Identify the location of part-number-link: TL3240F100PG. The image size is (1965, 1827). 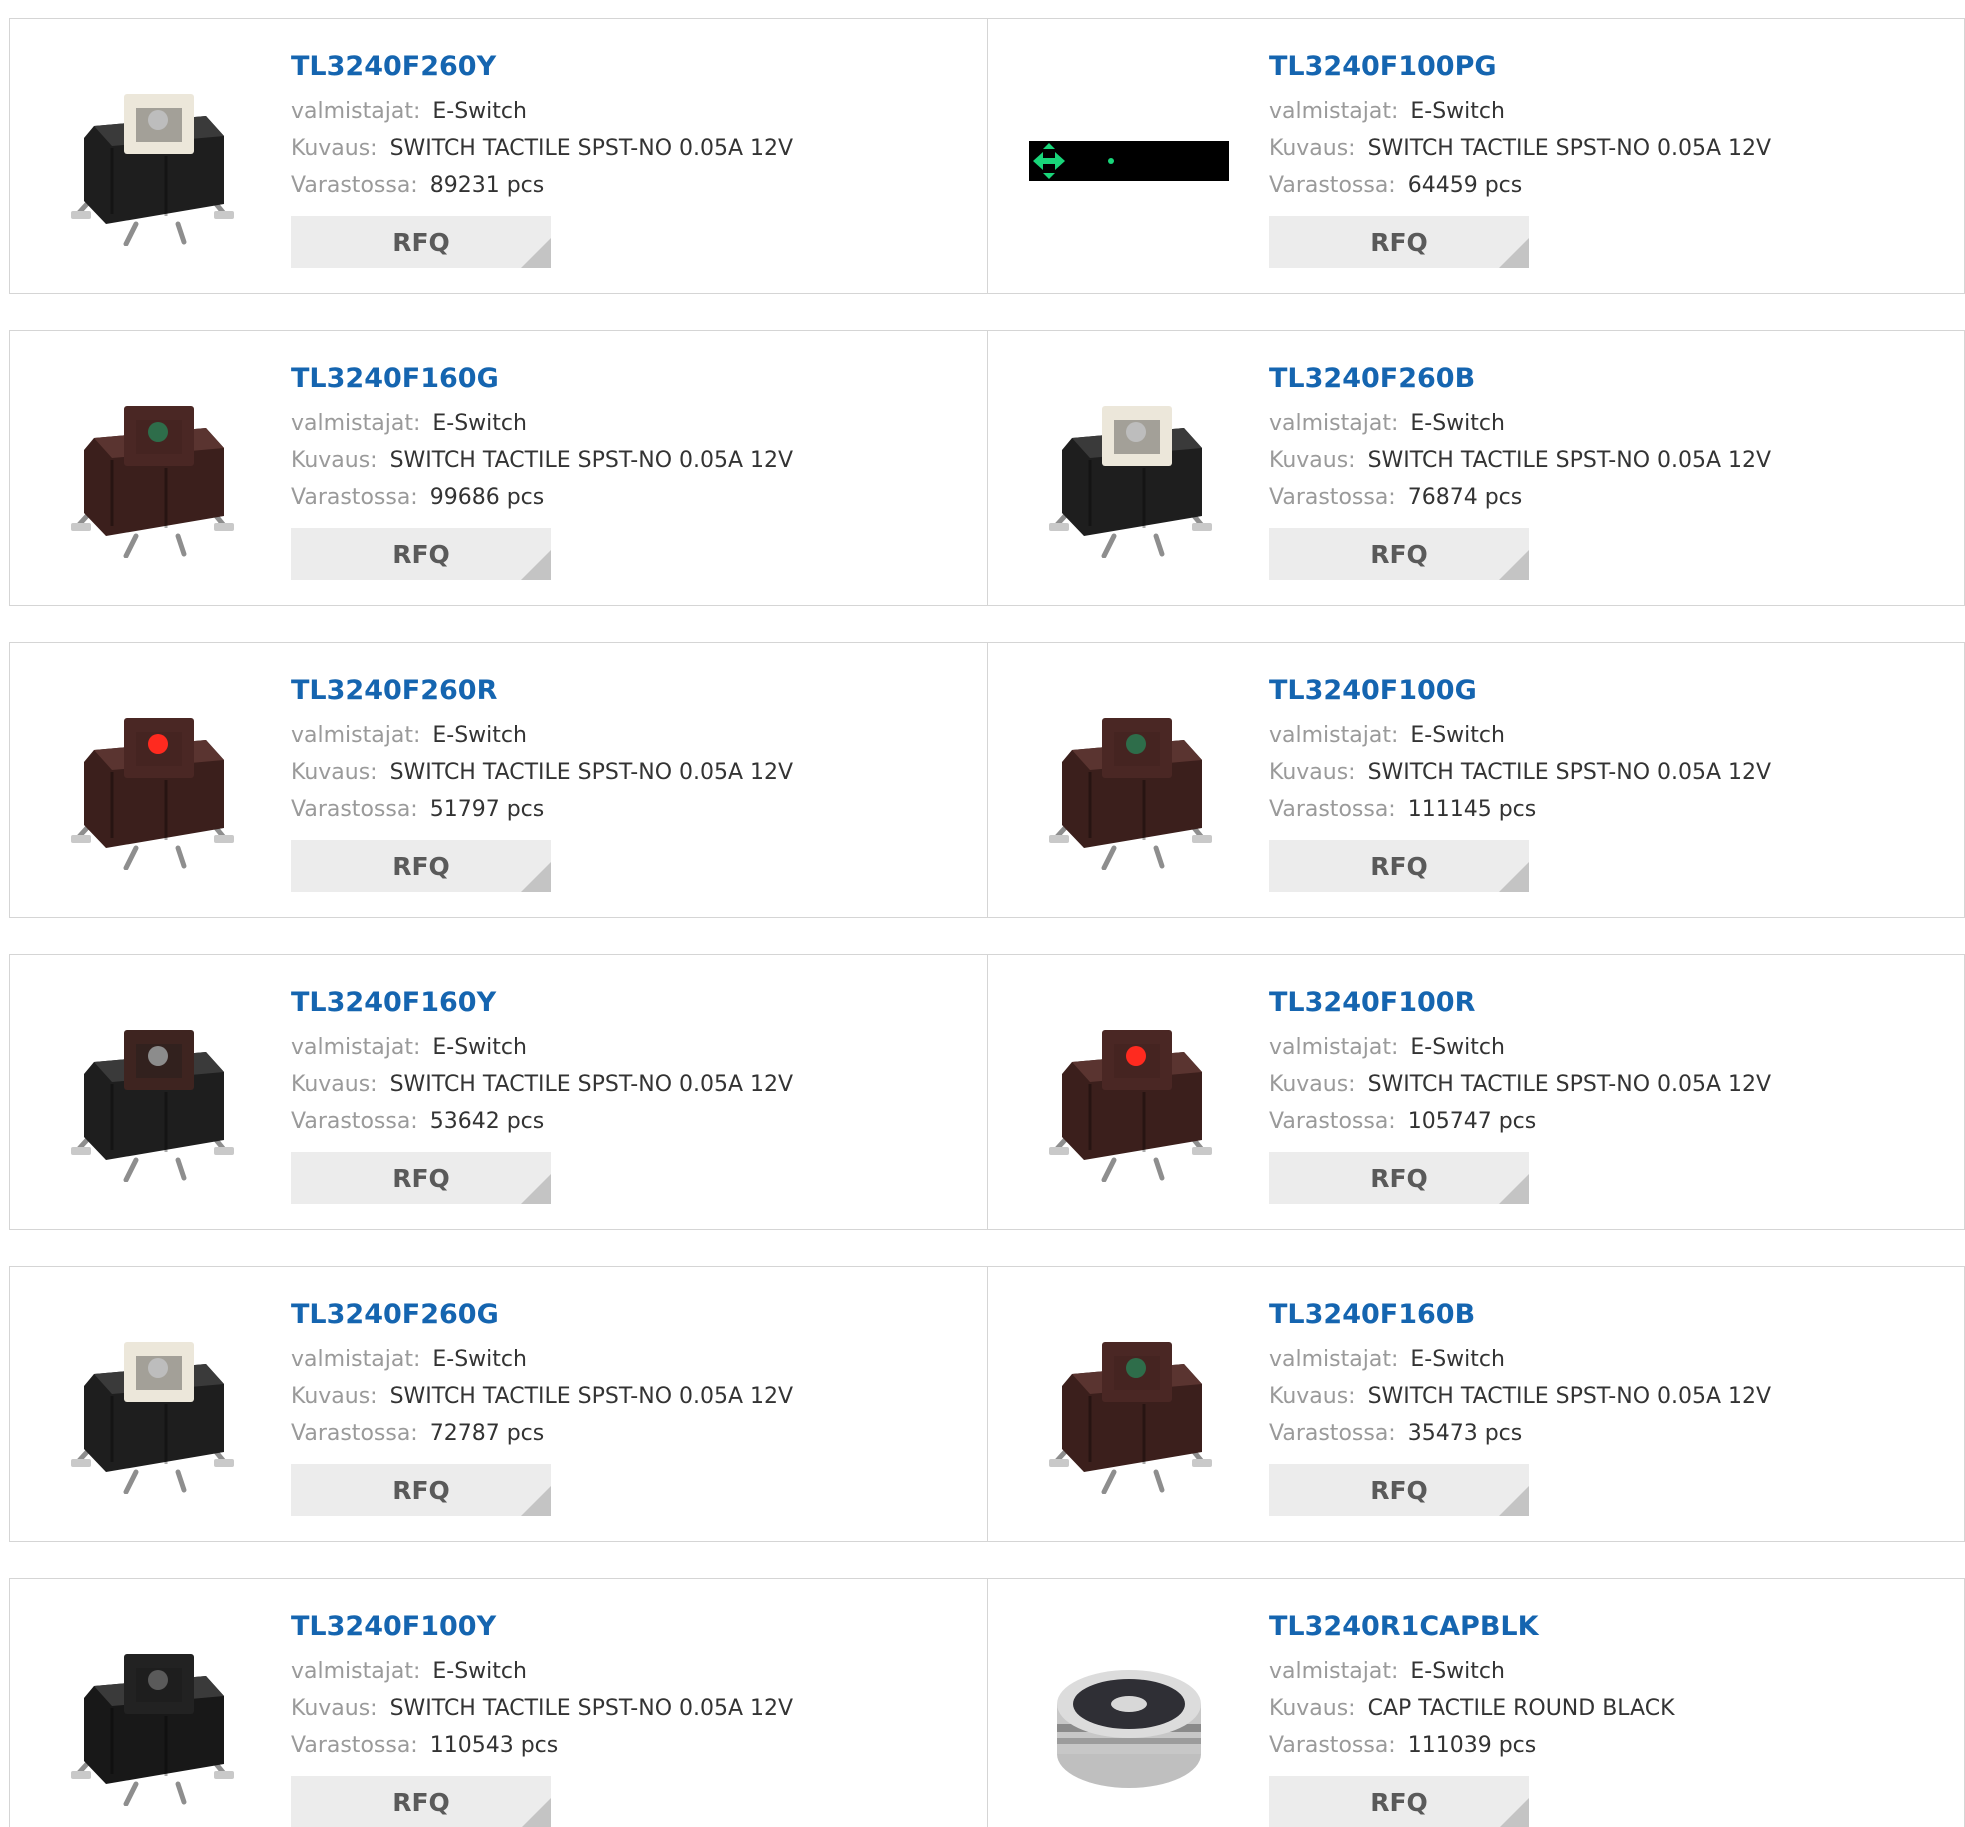
(1611, 67).